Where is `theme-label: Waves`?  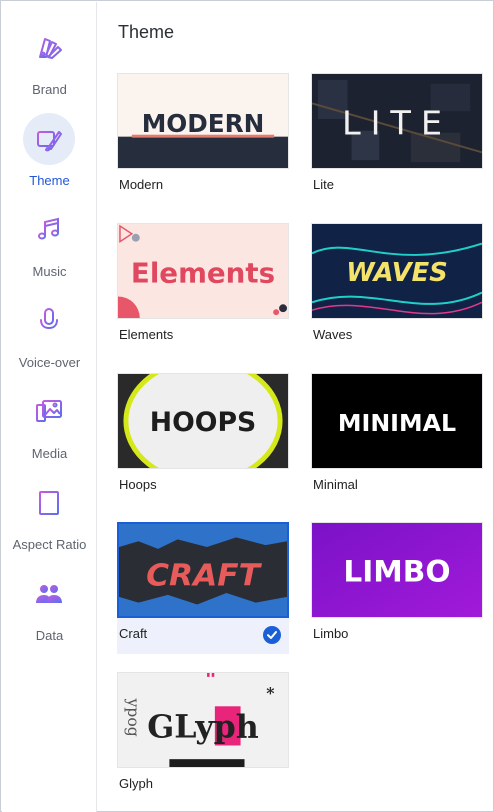
theme-label: Waves is located at coordinates (333, 334).